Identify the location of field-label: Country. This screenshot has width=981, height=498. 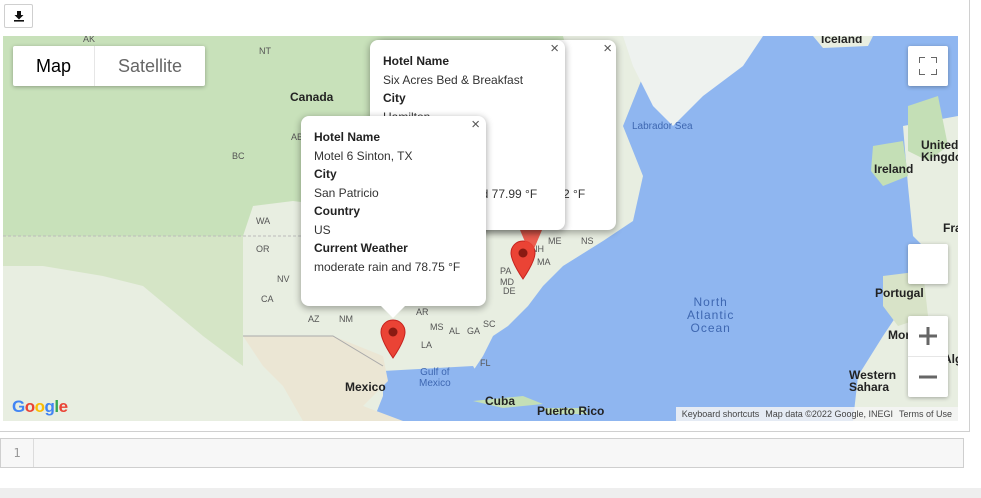
(337, 211).